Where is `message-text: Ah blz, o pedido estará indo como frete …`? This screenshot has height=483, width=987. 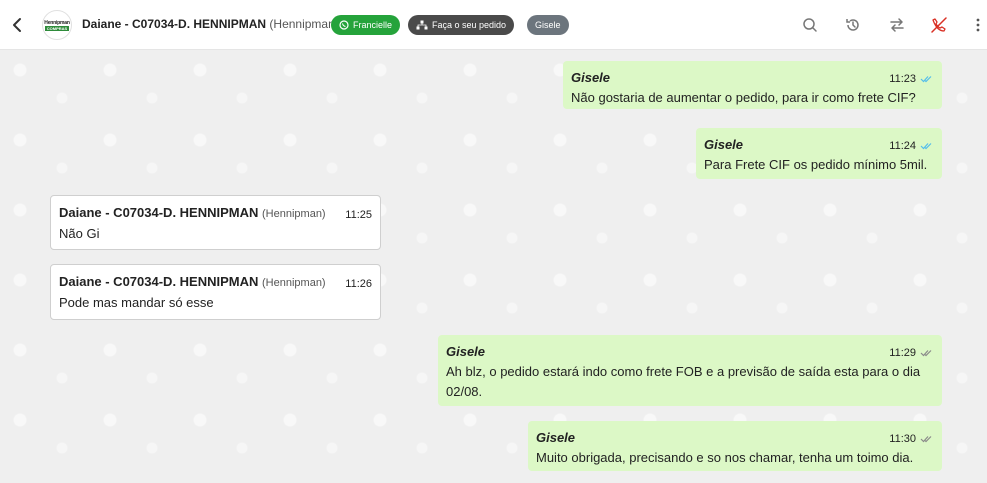 message-text: Ah blz, o pedido estará indo como frete … is located at coordinates (683, 381).